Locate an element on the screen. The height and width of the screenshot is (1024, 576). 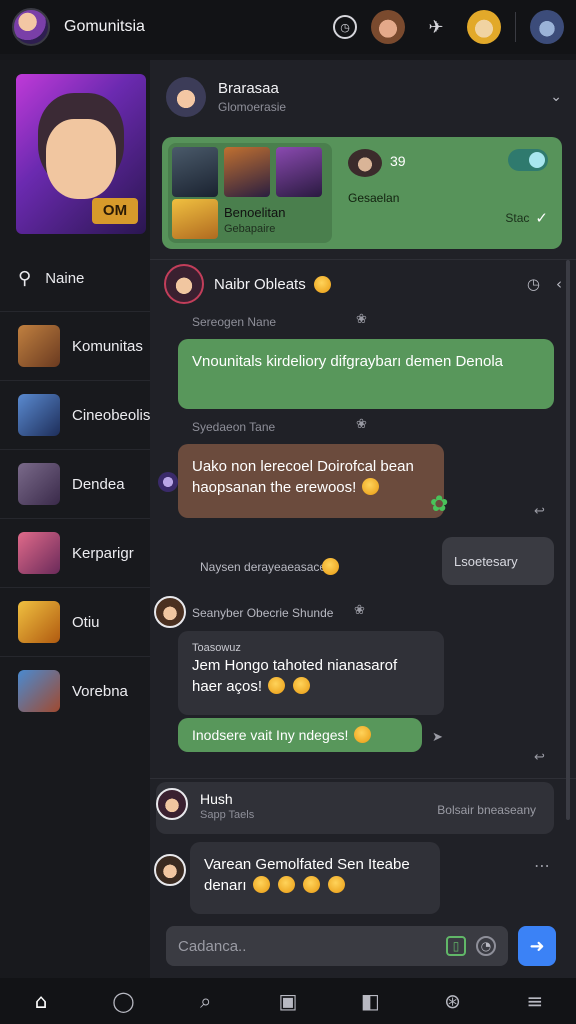
more-icon: ⋯ is located at coordinates (542, 865).